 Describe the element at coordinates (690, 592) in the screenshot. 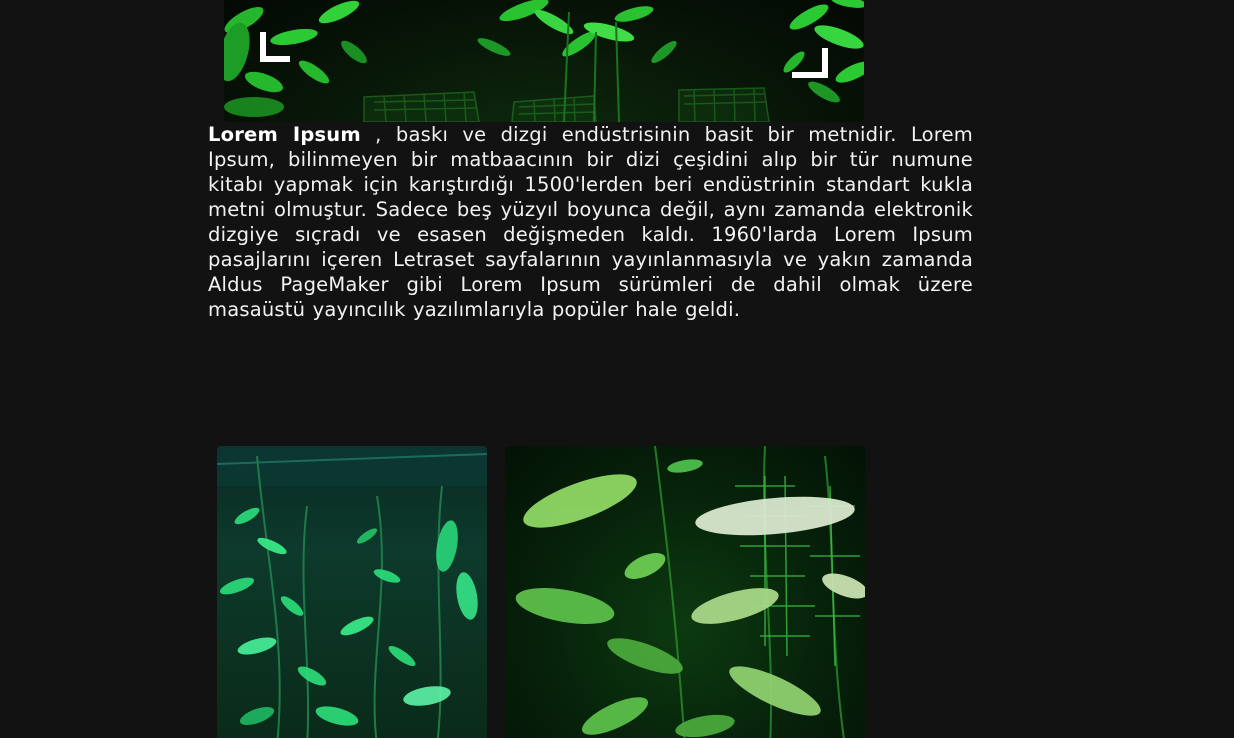

I see `aquarium-plants-right-illustration` at that location.